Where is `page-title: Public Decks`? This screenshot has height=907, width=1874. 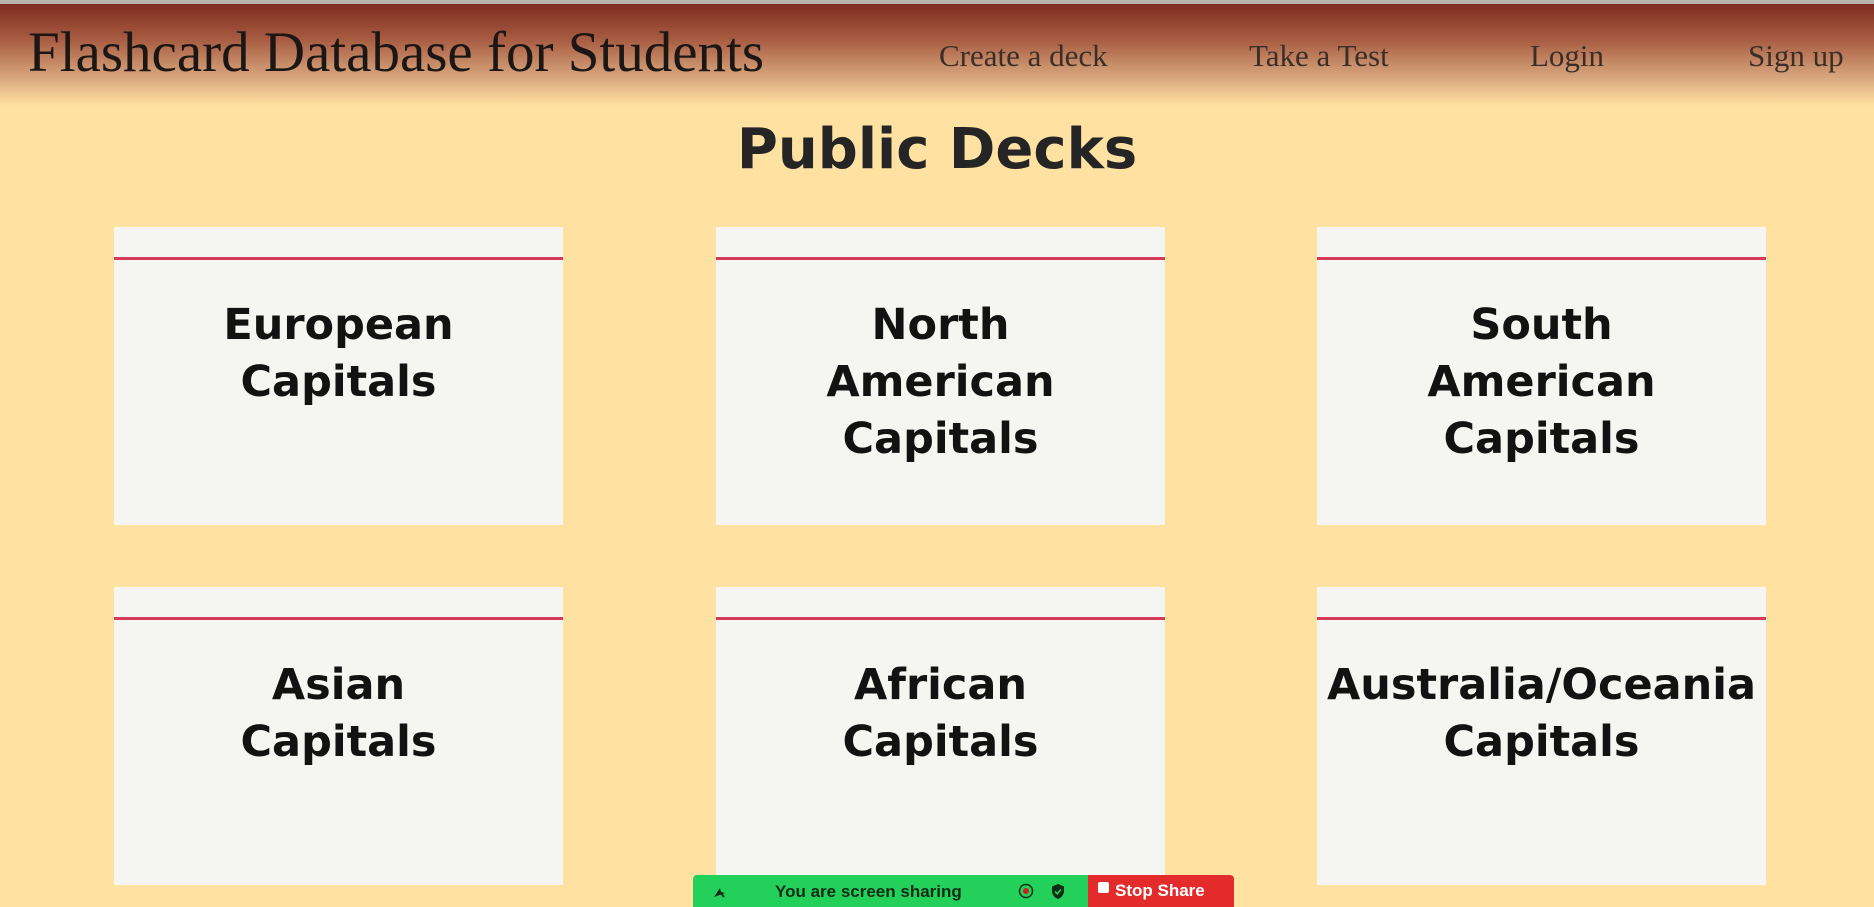 page-title: Public Decks is located at coordinates (937, 149).